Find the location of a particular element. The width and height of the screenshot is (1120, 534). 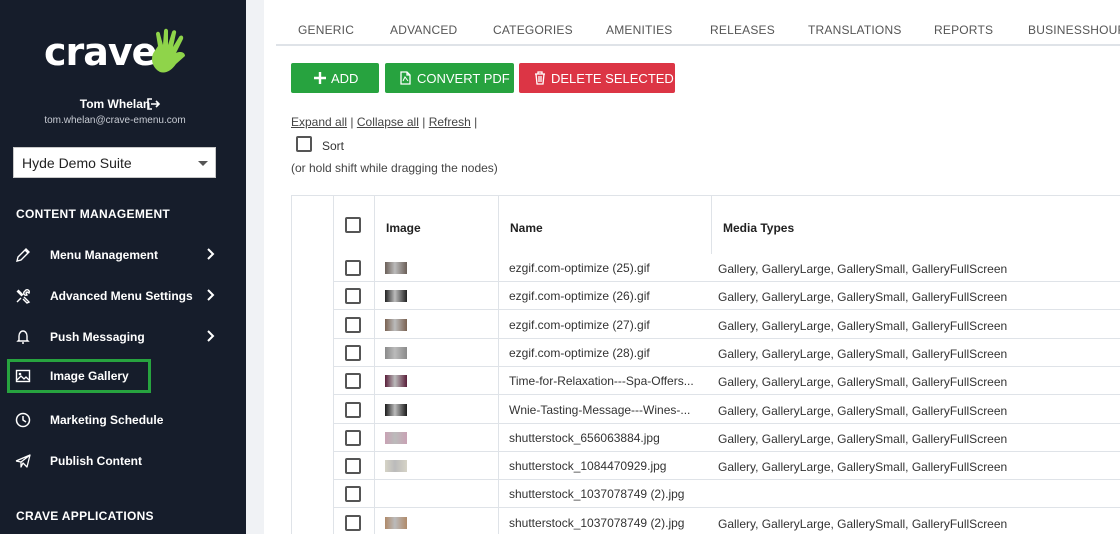

tab-generic: GENERIC is located at coordinates (326, 30).